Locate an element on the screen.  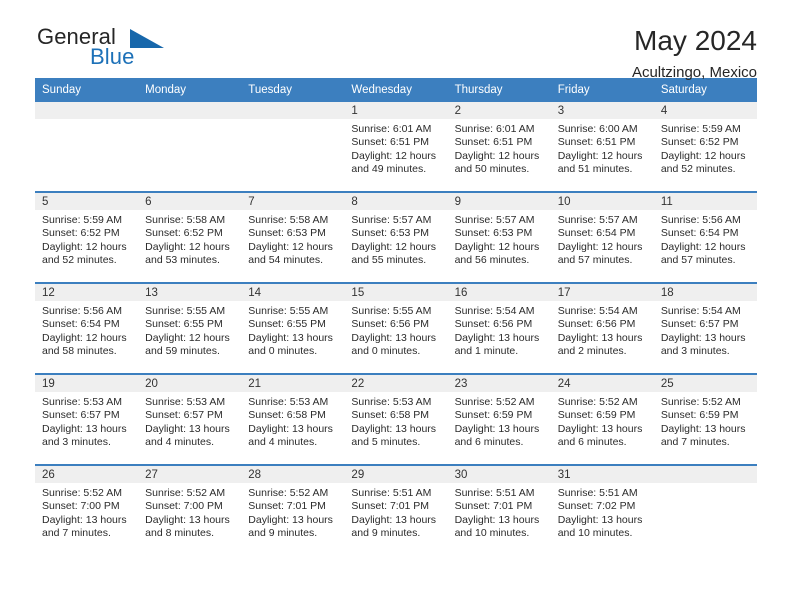
sunset-text: Sunset: 7:02 PM is located at coordinates (596, 506).